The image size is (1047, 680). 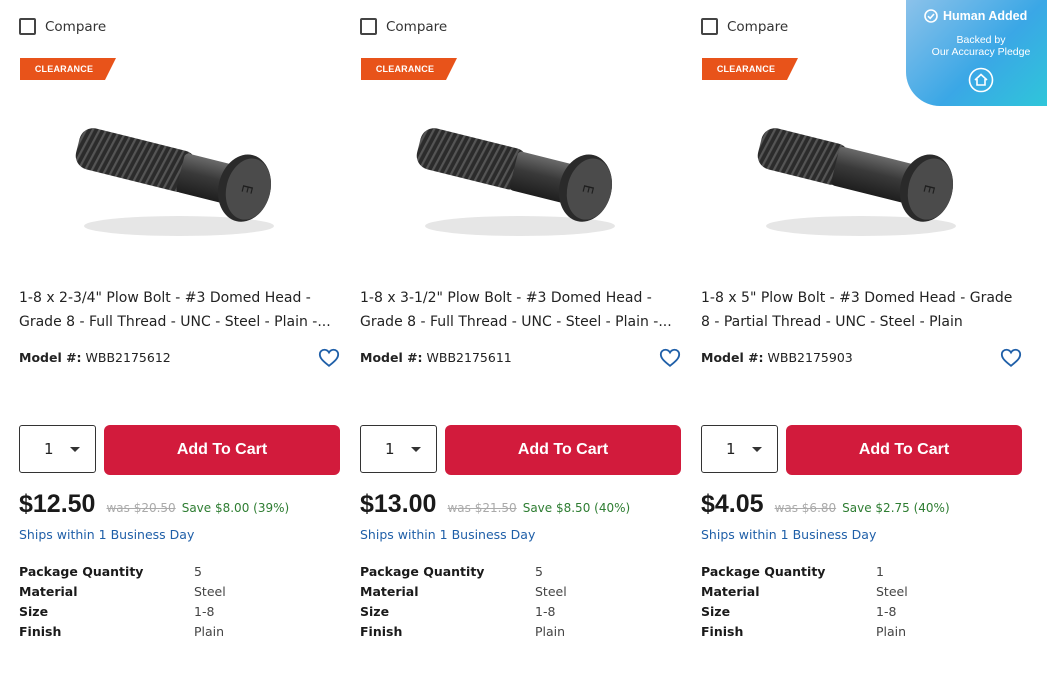 I want to click on model-value: WBB2175612, so click(x=128, y=357).